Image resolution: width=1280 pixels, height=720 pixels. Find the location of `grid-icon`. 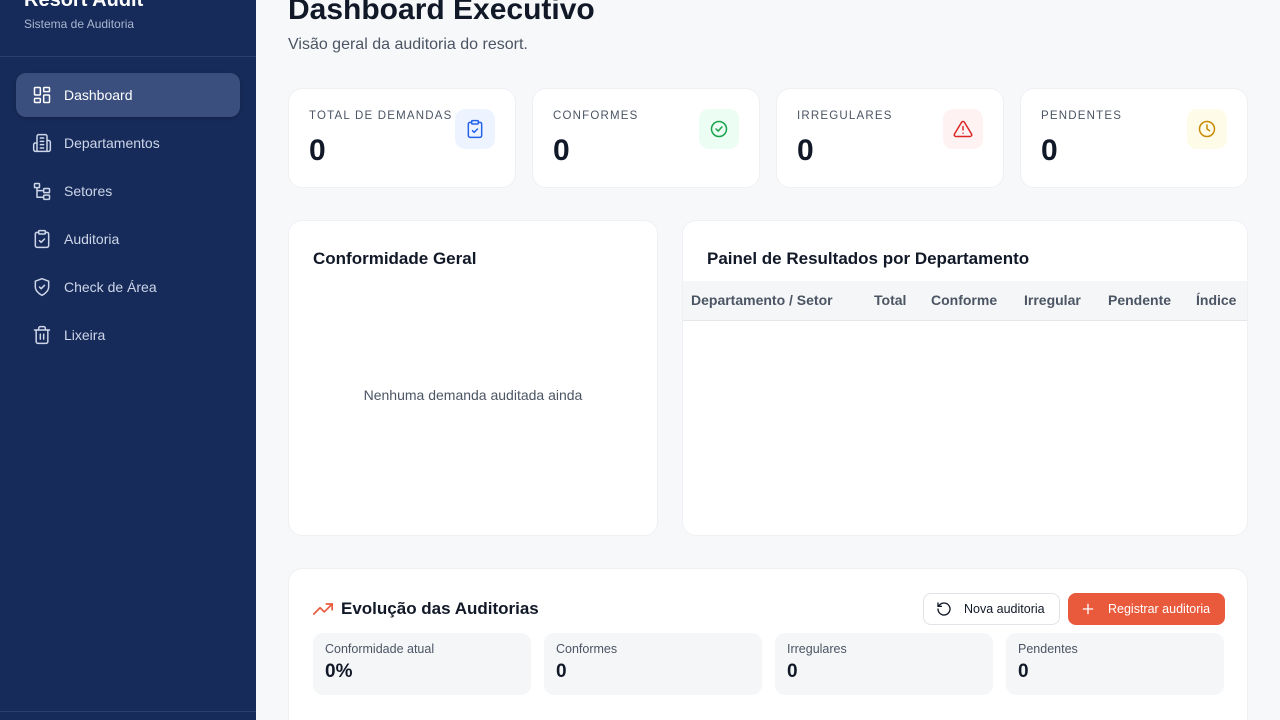

grid-icon is located at coordinates (42, 95).